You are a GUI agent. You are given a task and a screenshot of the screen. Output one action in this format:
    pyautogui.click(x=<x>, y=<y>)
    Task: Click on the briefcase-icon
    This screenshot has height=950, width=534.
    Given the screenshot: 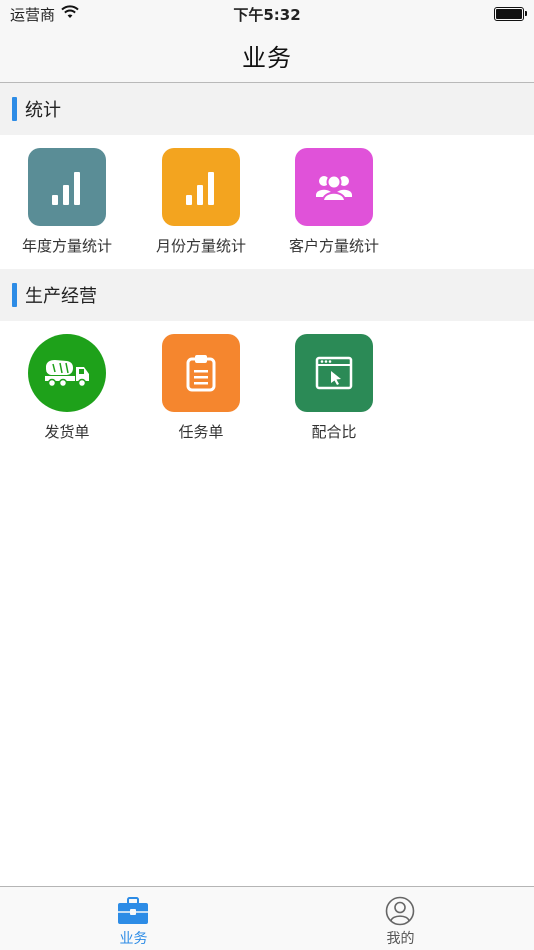 What is the action you would take?
    pyautogui.click(x=133, y=911)
    